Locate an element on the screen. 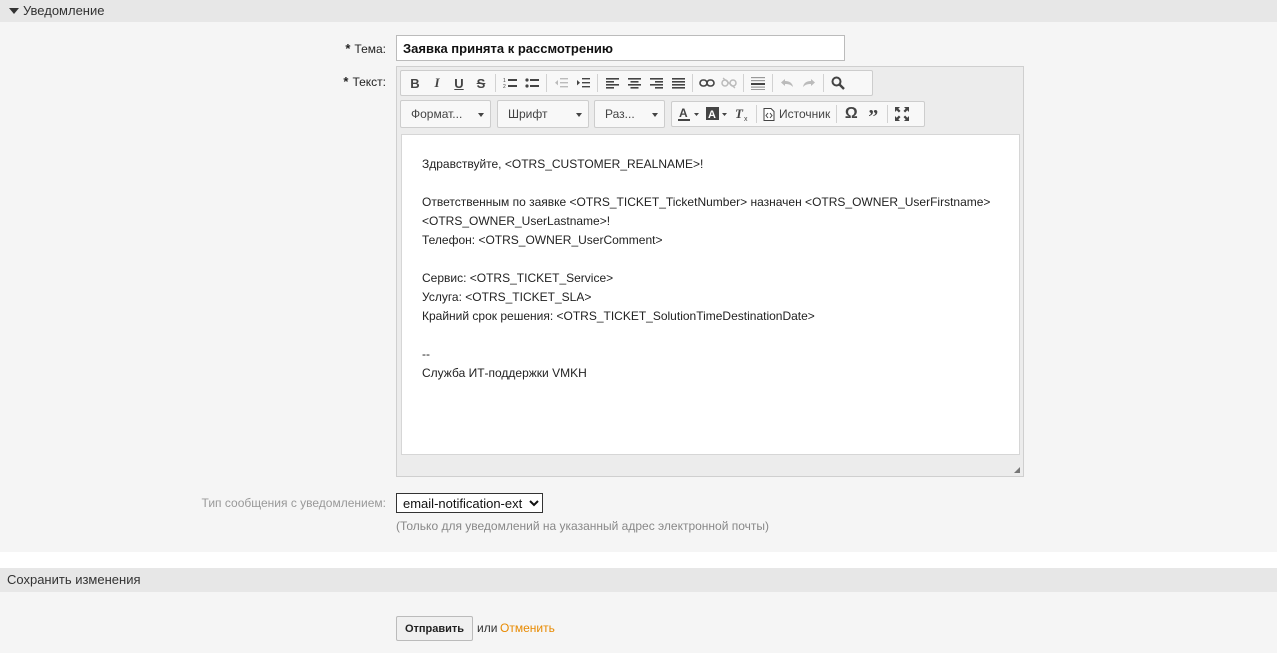  redo-icon is located at coordinates (809, 83).